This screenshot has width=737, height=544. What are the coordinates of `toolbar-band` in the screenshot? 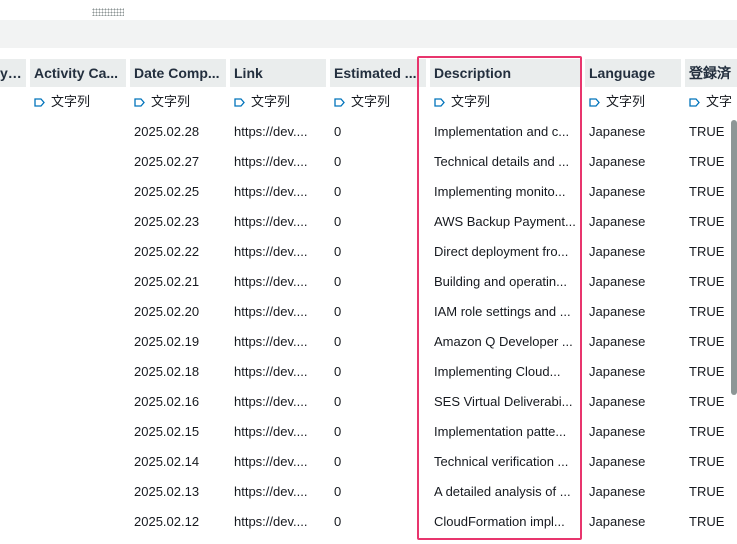 It's located at (368, 34).